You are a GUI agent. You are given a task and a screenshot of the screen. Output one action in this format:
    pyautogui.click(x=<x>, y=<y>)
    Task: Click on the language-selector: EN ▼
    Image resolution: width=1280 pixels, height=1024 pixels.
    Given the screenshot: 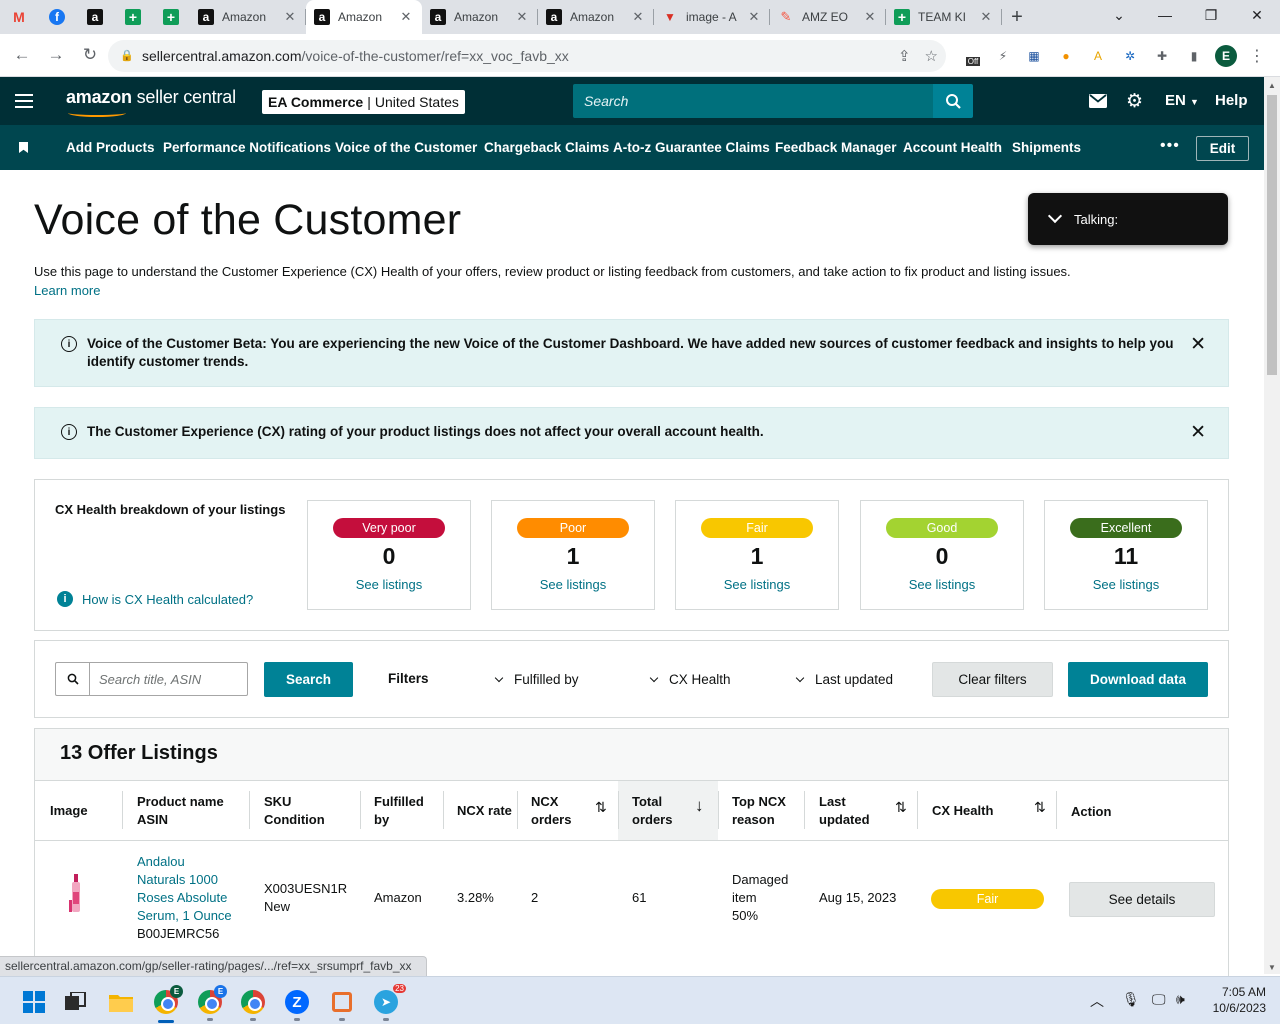 What is the action you would take?
    pyautogui.click(x=1182, y=100)
    